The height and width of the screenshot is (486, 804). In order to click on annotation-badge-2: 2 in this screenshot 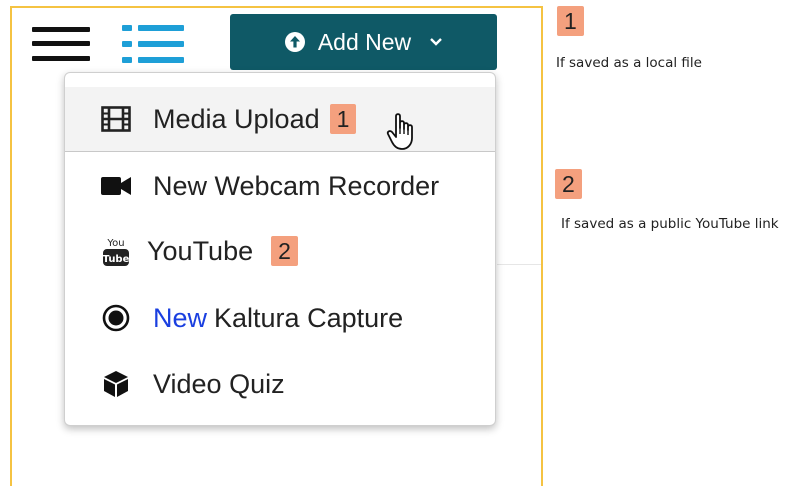, I will do `click(568, 184)`.